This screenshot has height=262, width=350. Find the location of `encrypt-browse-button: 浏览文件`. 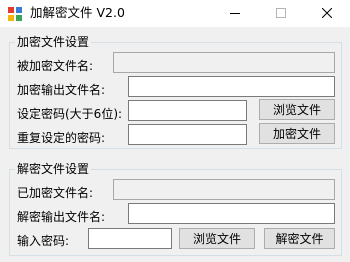

encrypt-browse-button: 浏览文件 is located at coordinates (297, 109).